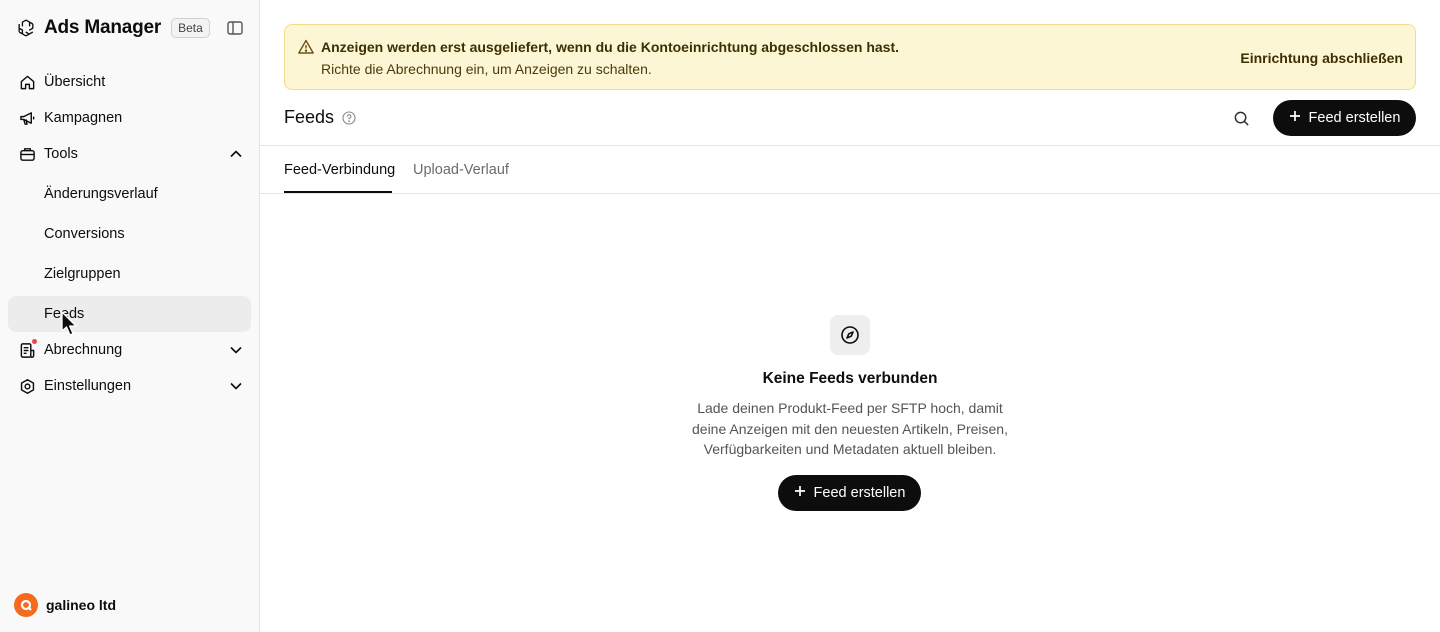 The image size is (1440, 632). What do you see at coordinates (129, 274) in the screenshot?
I see `sidebar-item-audiences: Zielgruppen` at bounding box center [129, 274].